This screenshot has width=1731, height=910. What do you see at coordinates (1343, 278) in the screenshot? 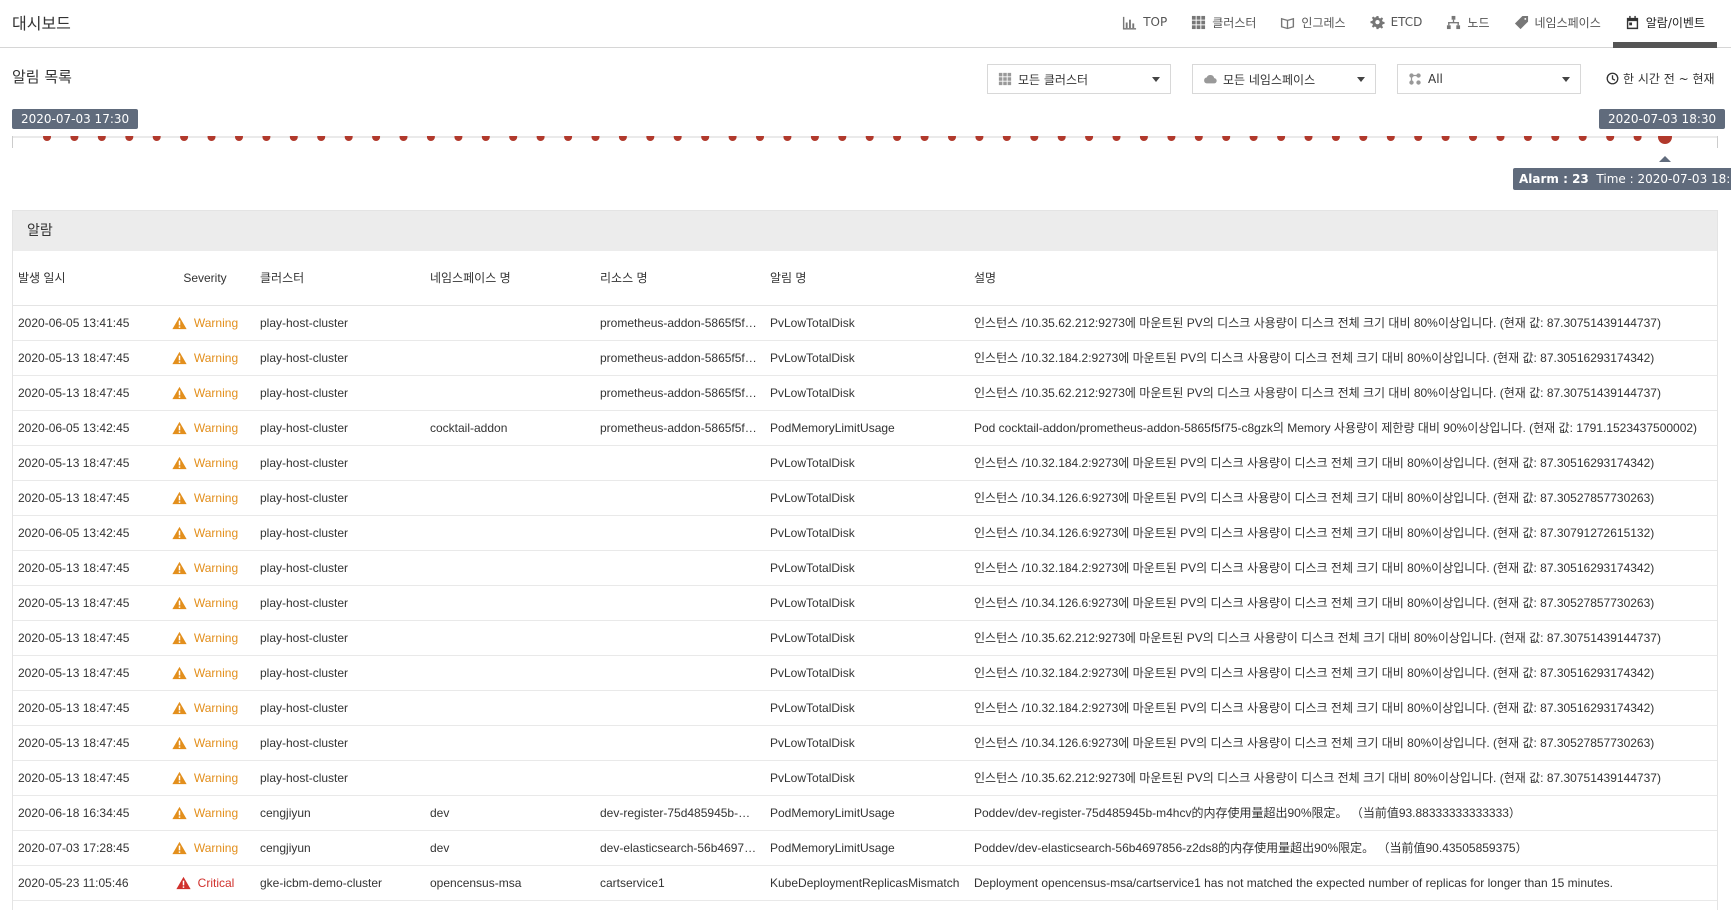
I see `column-header-description: 설명` at bounding box center [1343, 278].